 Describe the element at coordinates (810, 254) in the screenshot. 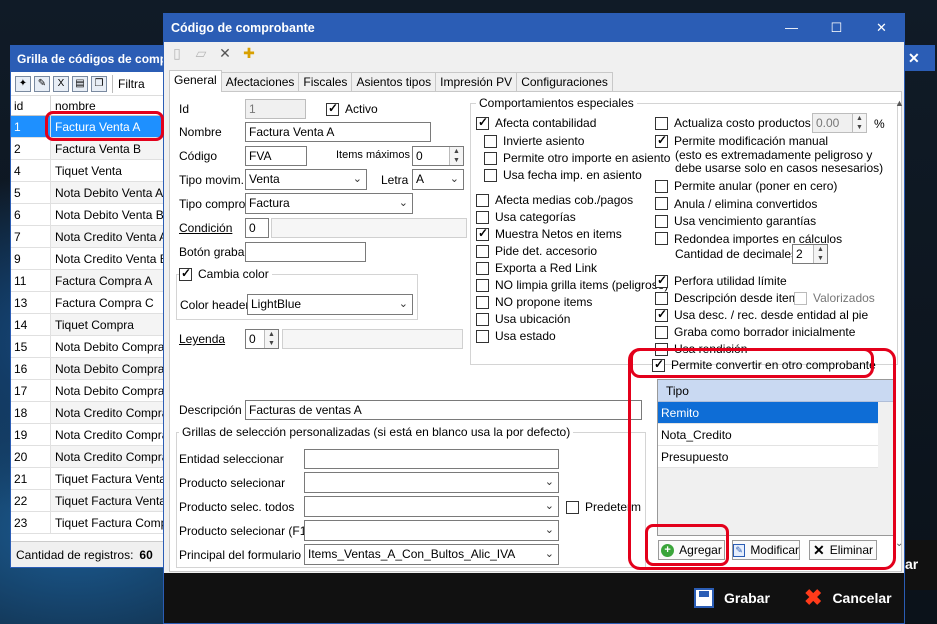

I see `decimales-stepper: 2 ▲ ▼` at that location.